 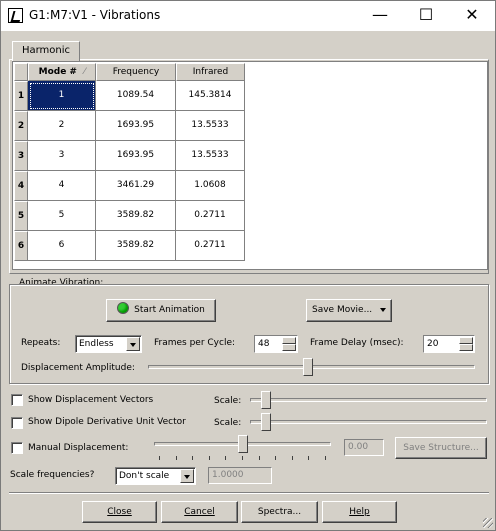 What do you see at coordinates (62, 216) in the screenshot?
I see `cell-mode: 5` at bounding box center [62, 216].